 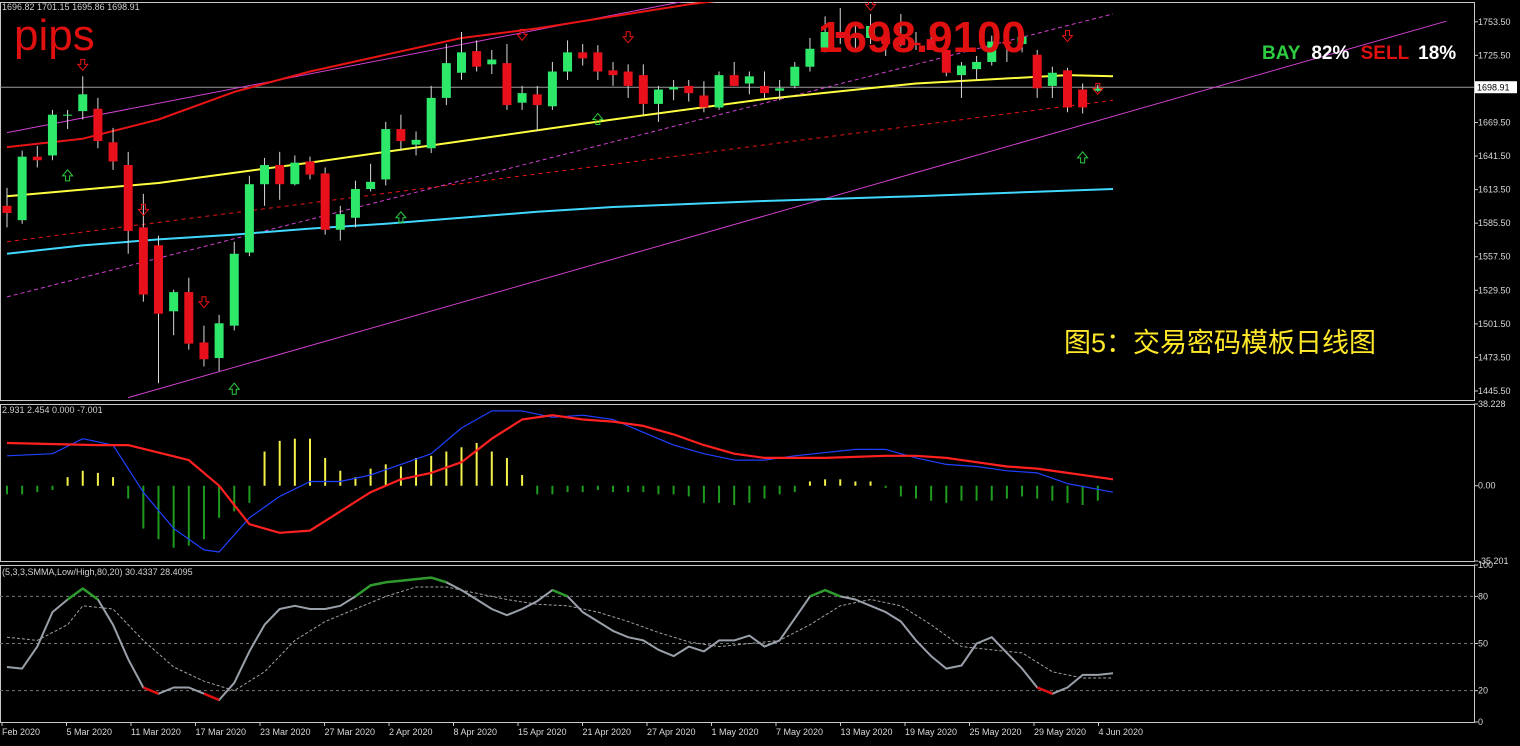 I want to click on bay-percent: 82%, so click(x=1330, y=53).